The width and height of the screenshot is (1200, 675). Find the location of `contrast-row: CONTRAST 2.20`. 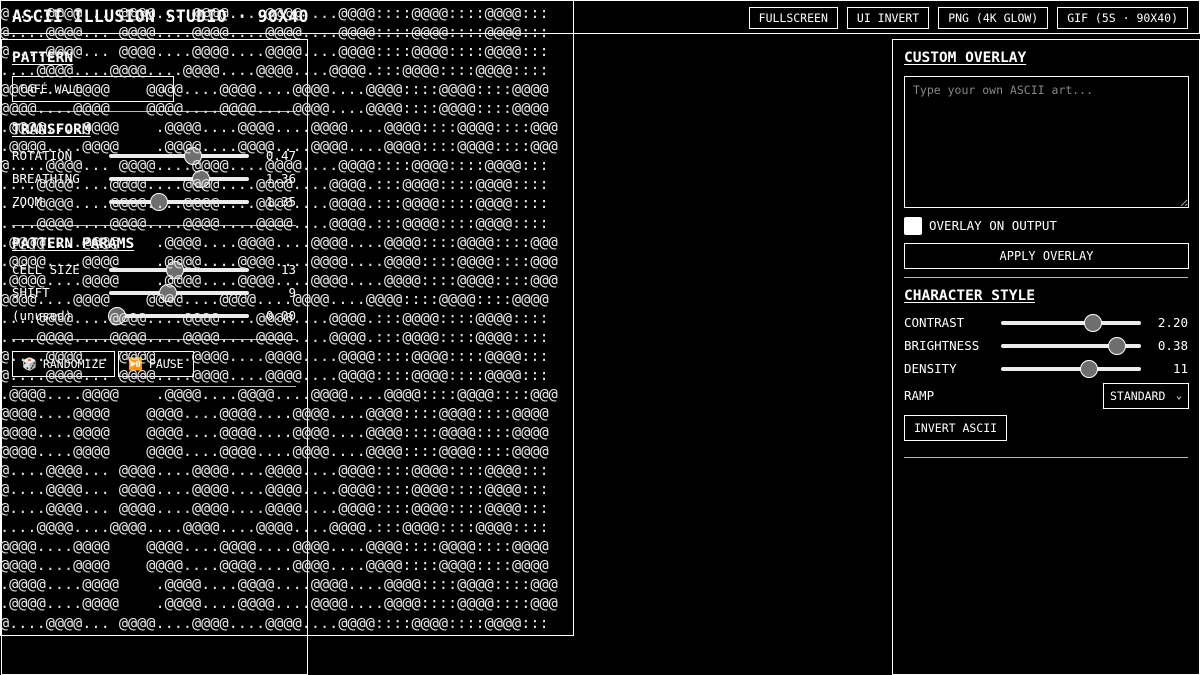

contrast-row: CONTRAST 2.20 is located at coordinates (1046, 323).